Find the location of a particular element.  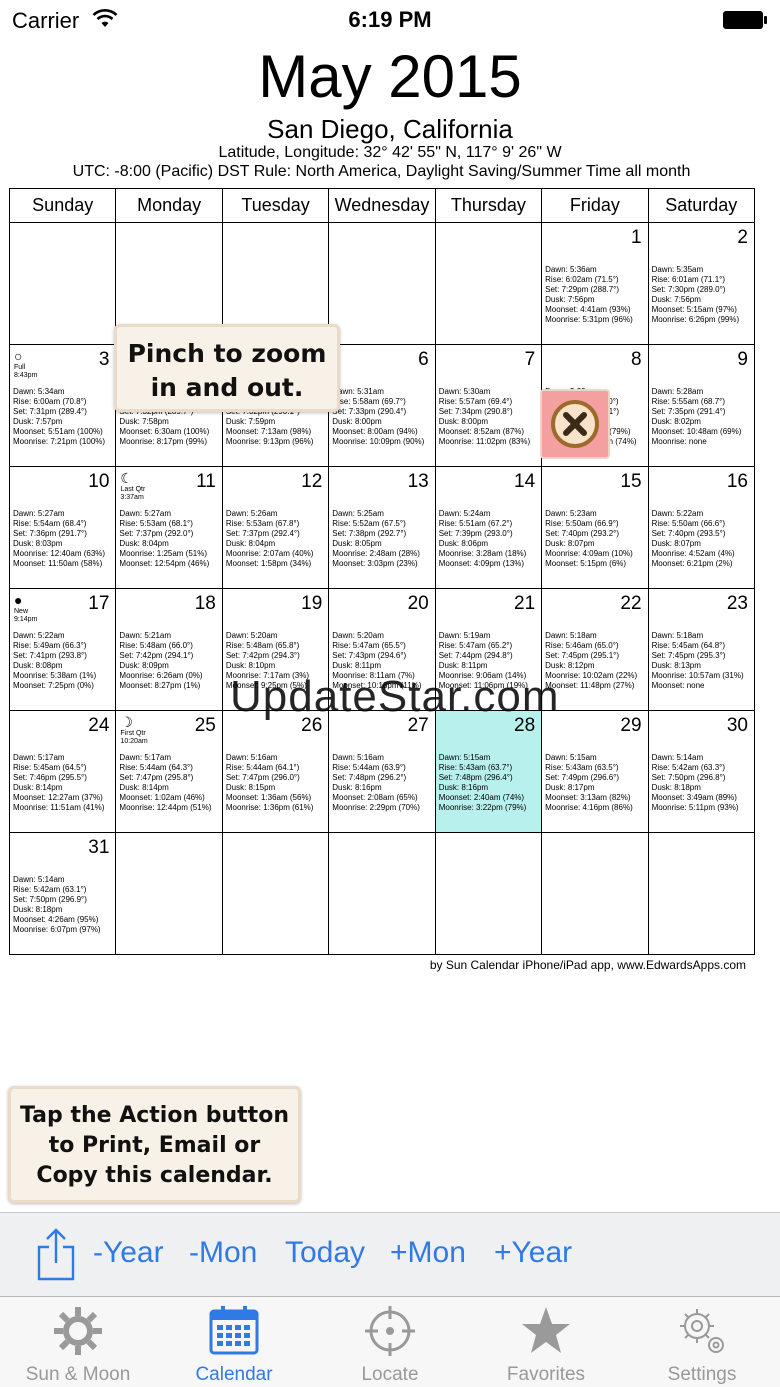

time-line: Set: 7:37pm (292.4°) is located at coordinates (262, 533).